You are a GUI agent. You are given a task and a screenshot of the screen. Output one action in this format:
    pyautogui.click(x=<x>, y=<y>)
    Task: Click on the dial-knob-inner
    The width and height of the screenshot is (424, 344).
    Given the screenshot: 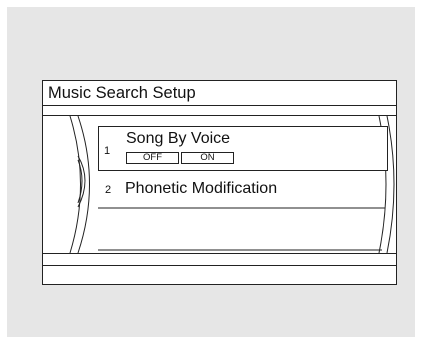 What is the action you would take?
    pyautogui.click(x=80, y=181)
    